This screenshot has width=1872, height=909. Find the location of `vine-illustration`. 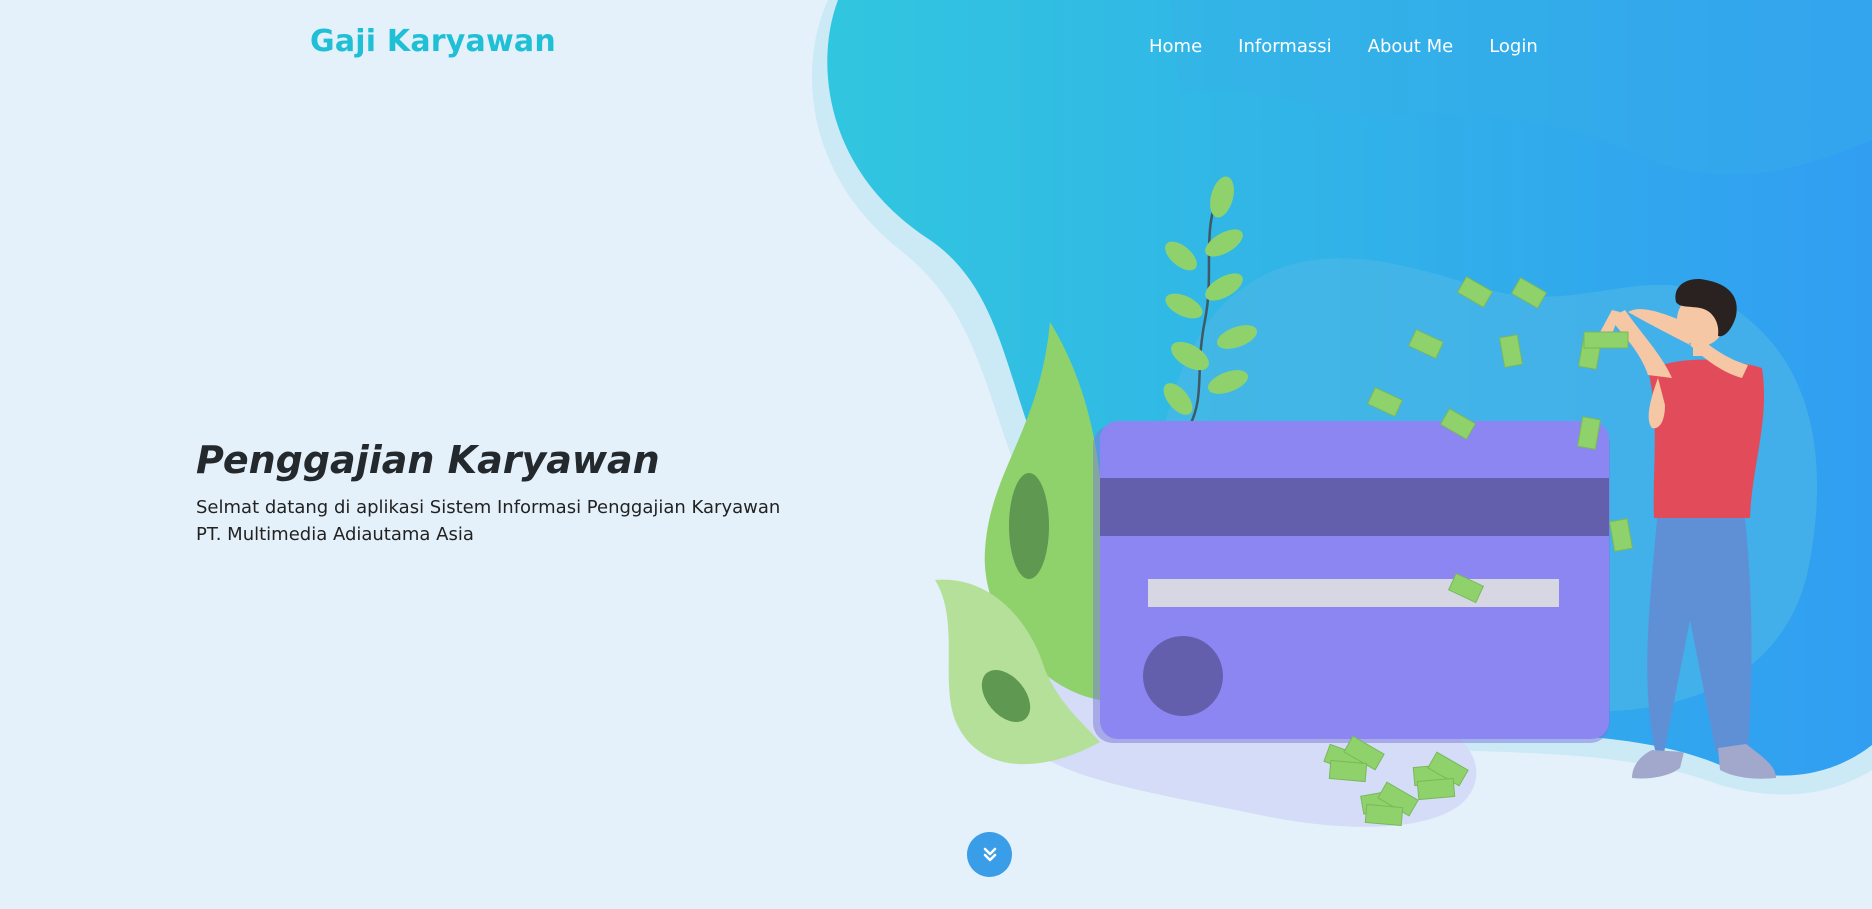

vine-illustration is located at coordinates (1210, 301).